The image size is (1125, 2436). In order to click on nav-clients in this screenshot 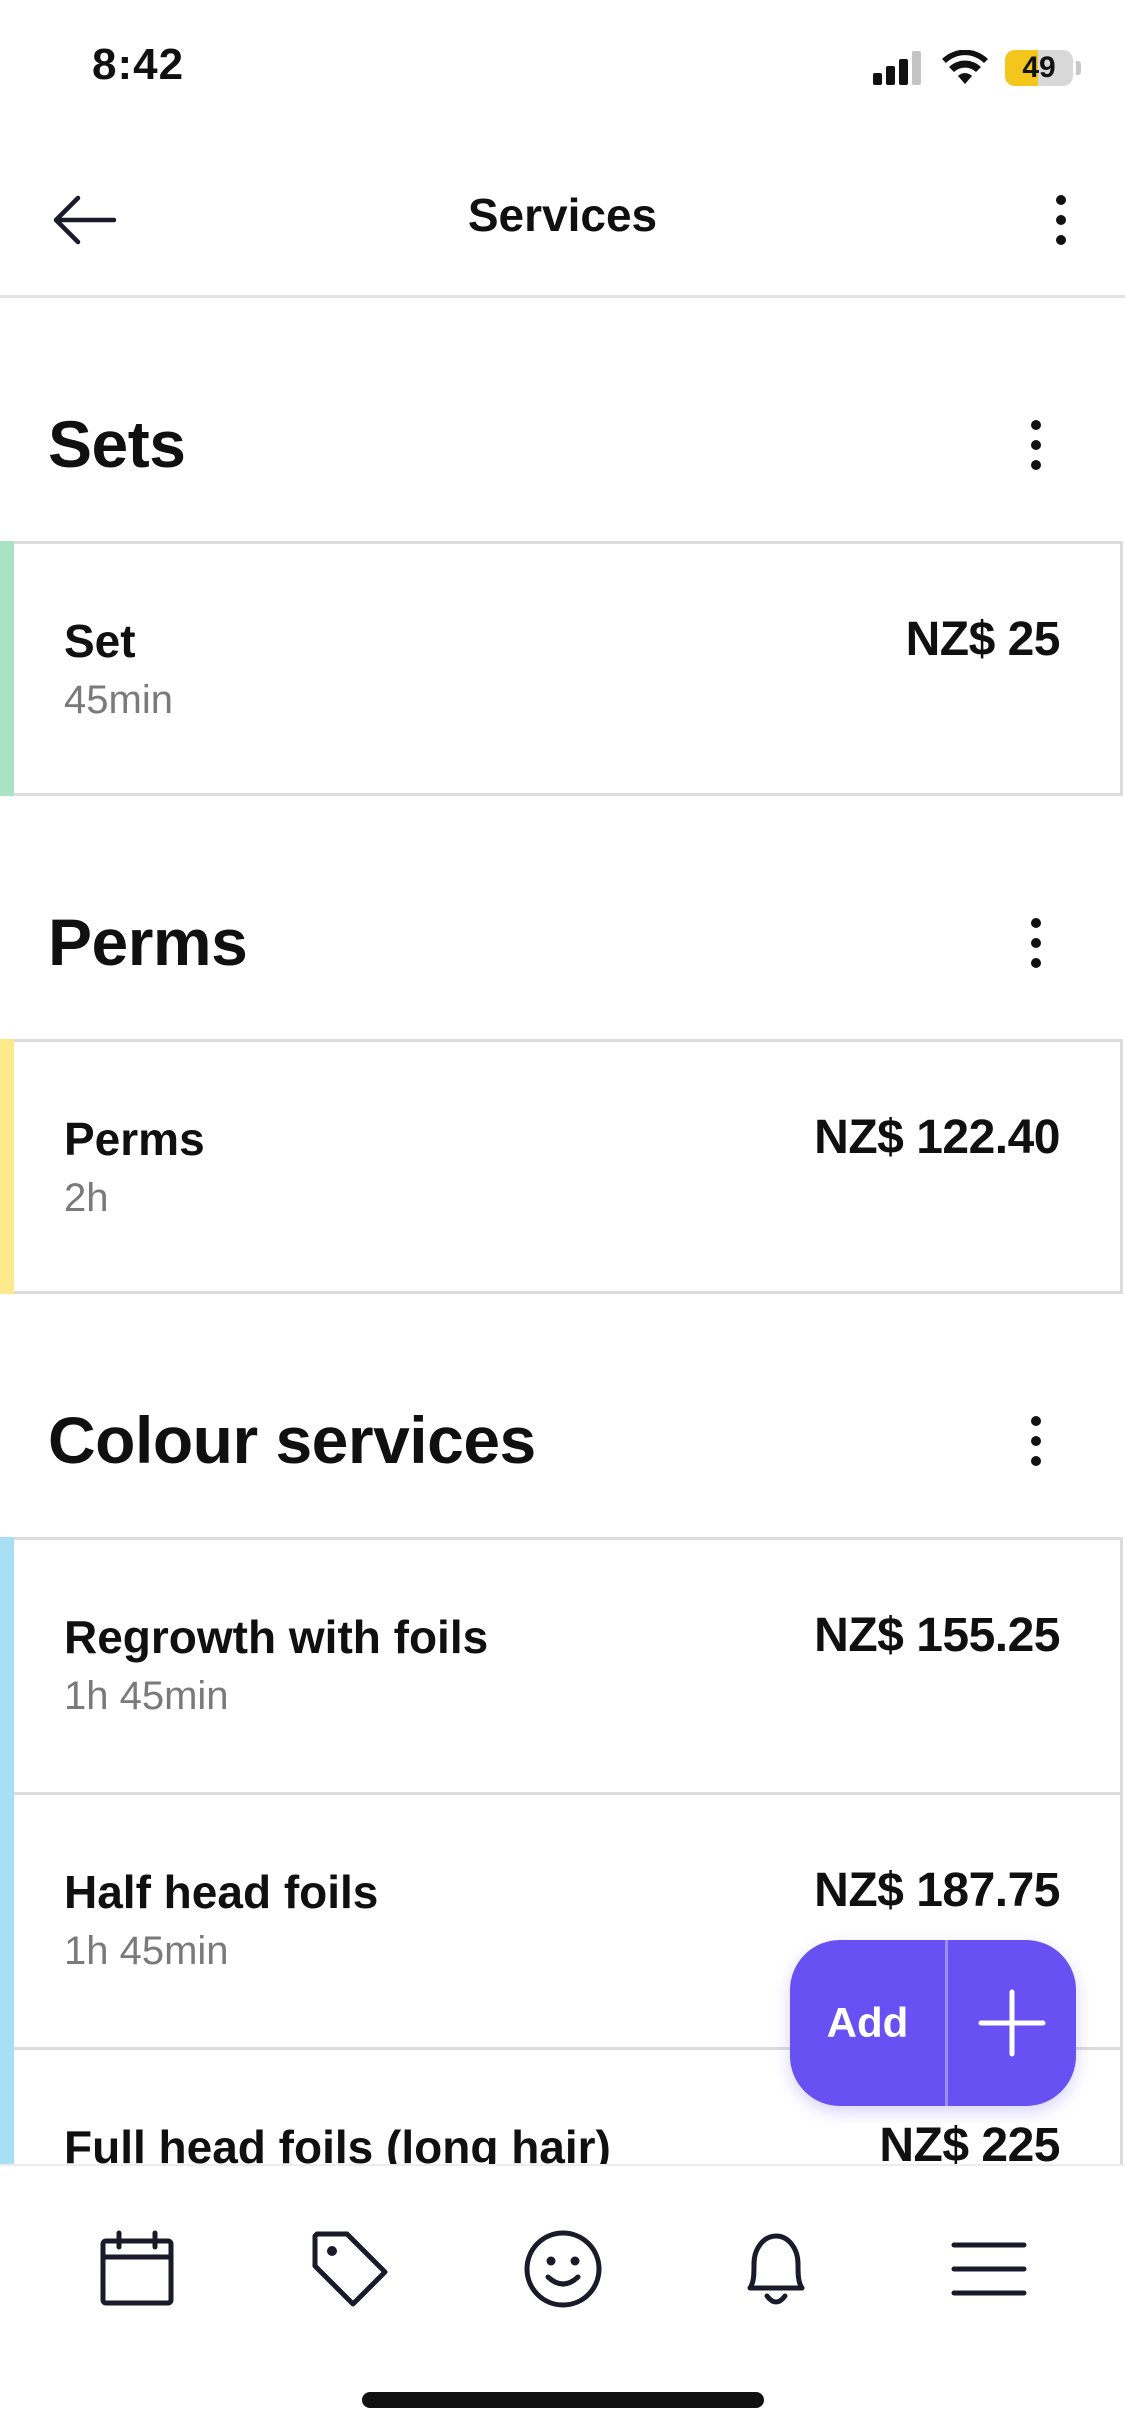, I will do `click(563, 2269)`.